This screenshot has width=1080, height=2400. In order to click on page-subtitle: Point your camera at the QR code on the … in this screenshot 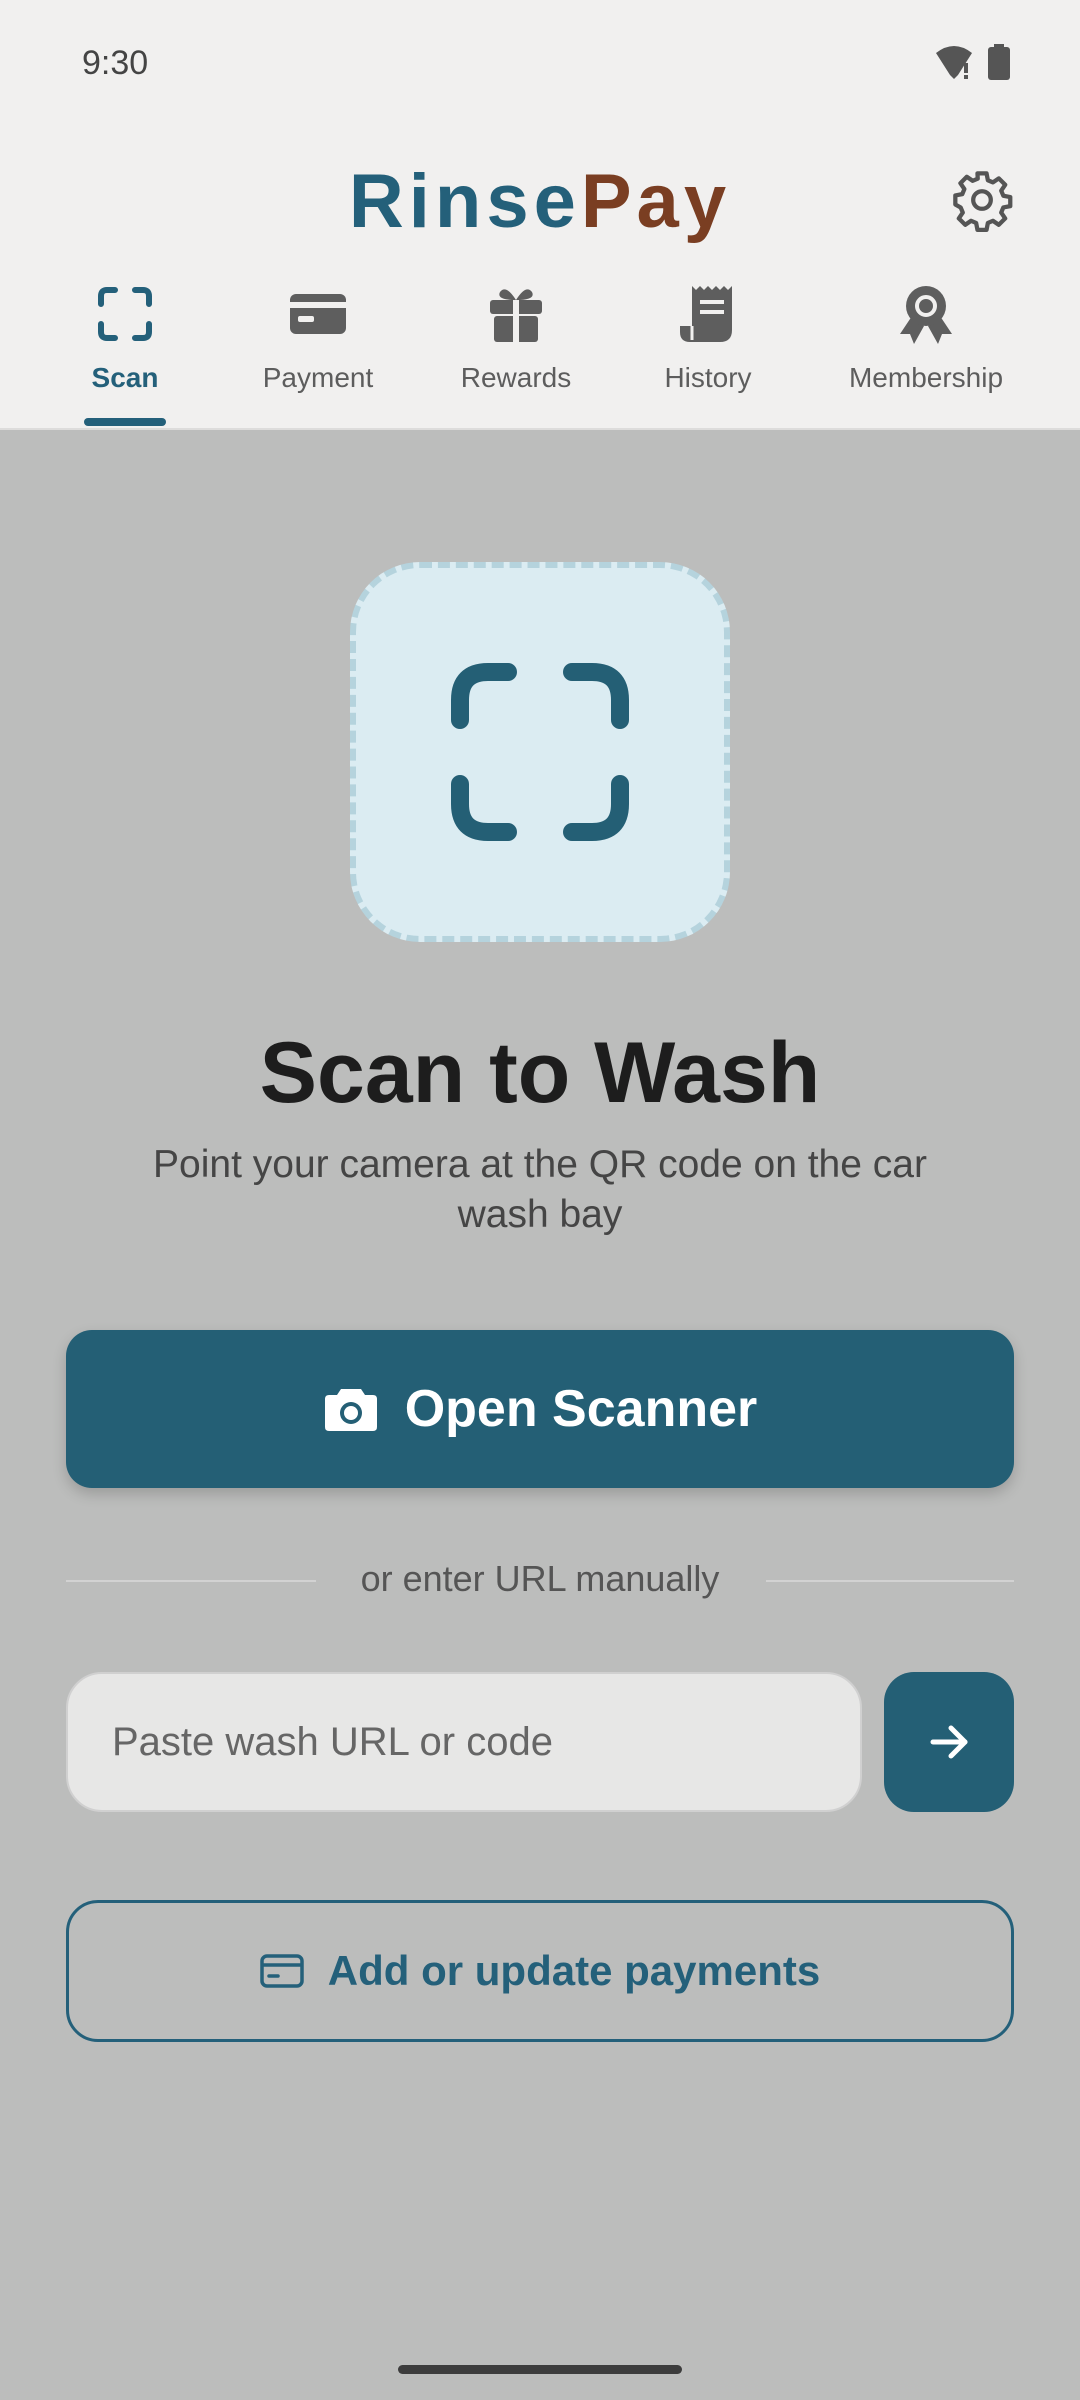, I will do `click(540, 1189)`.